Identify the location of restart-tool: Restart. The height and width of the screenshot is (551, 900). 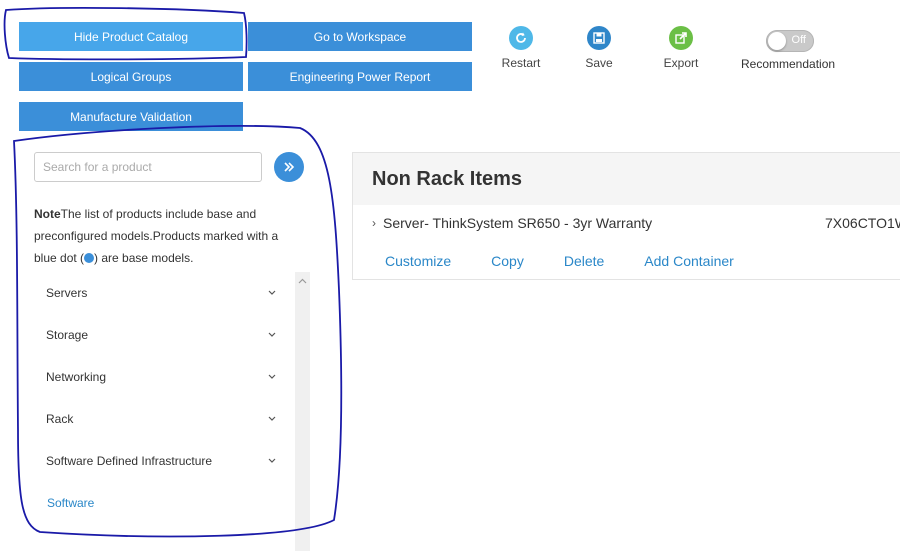
(521, 48).